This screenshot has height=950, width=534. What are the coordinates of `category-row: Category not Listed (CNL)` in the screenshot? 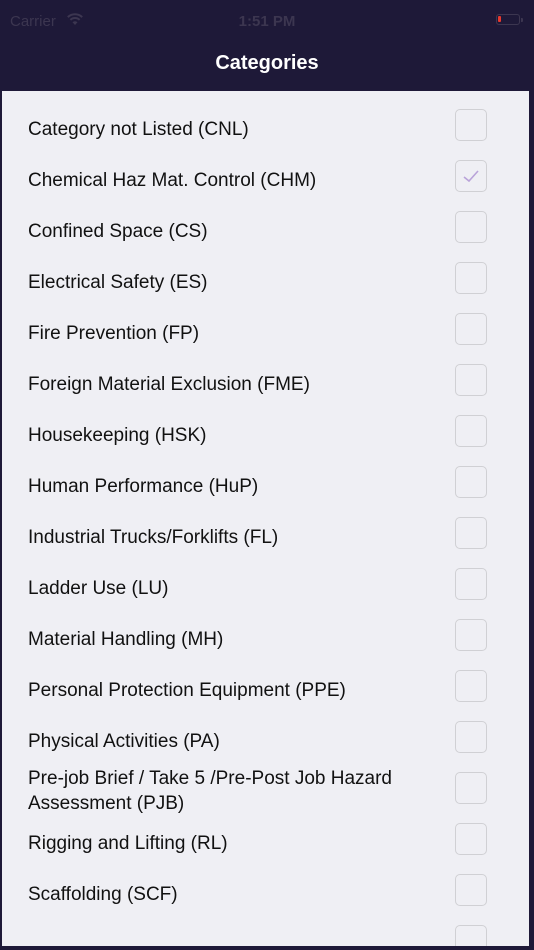 It's located at (265, 138).